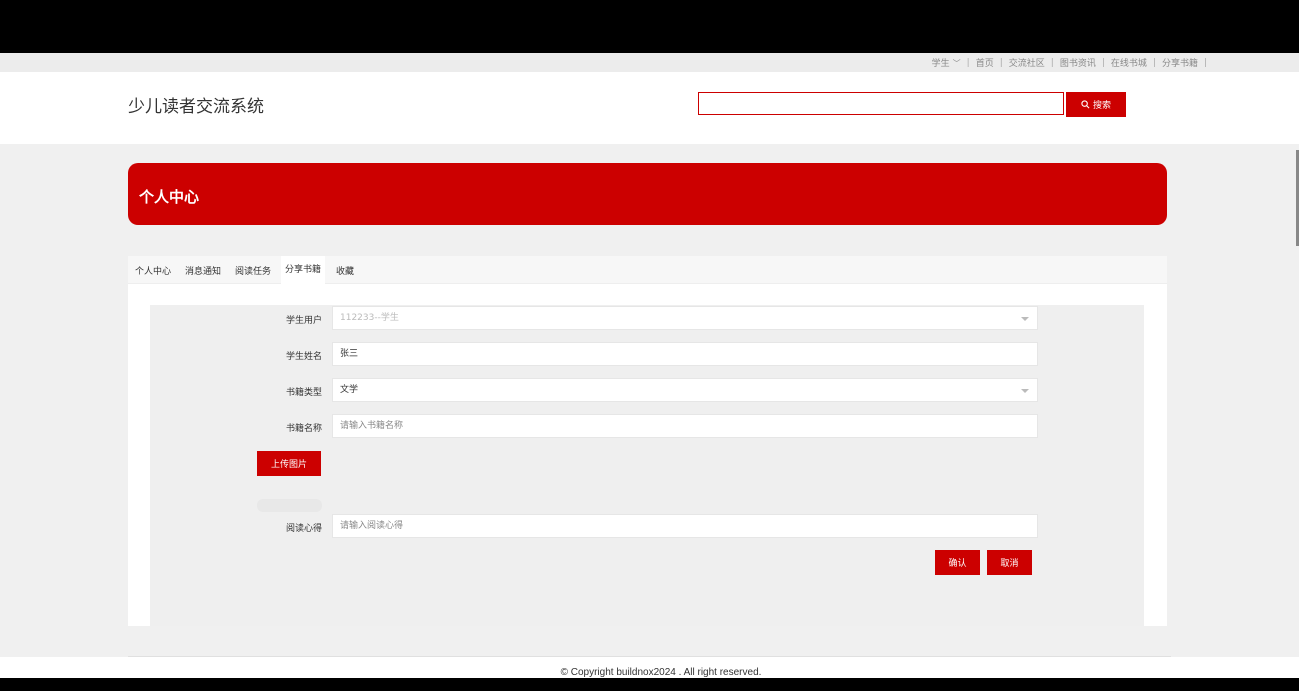  What do you see at coordinates (1027, 62) in the screenshot?
I see `nav-link-community: 交流社区` at bounding box center [1027, 62].